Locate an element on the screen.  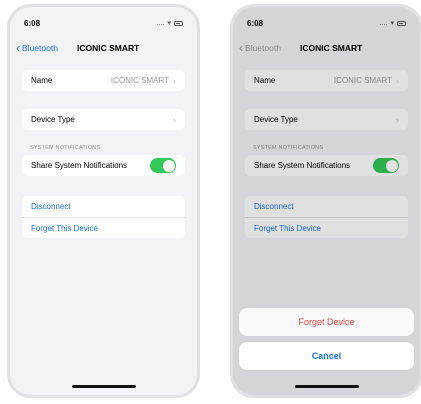
share-notifications-row: Share System Notifications is located at coordinates (103, 165).